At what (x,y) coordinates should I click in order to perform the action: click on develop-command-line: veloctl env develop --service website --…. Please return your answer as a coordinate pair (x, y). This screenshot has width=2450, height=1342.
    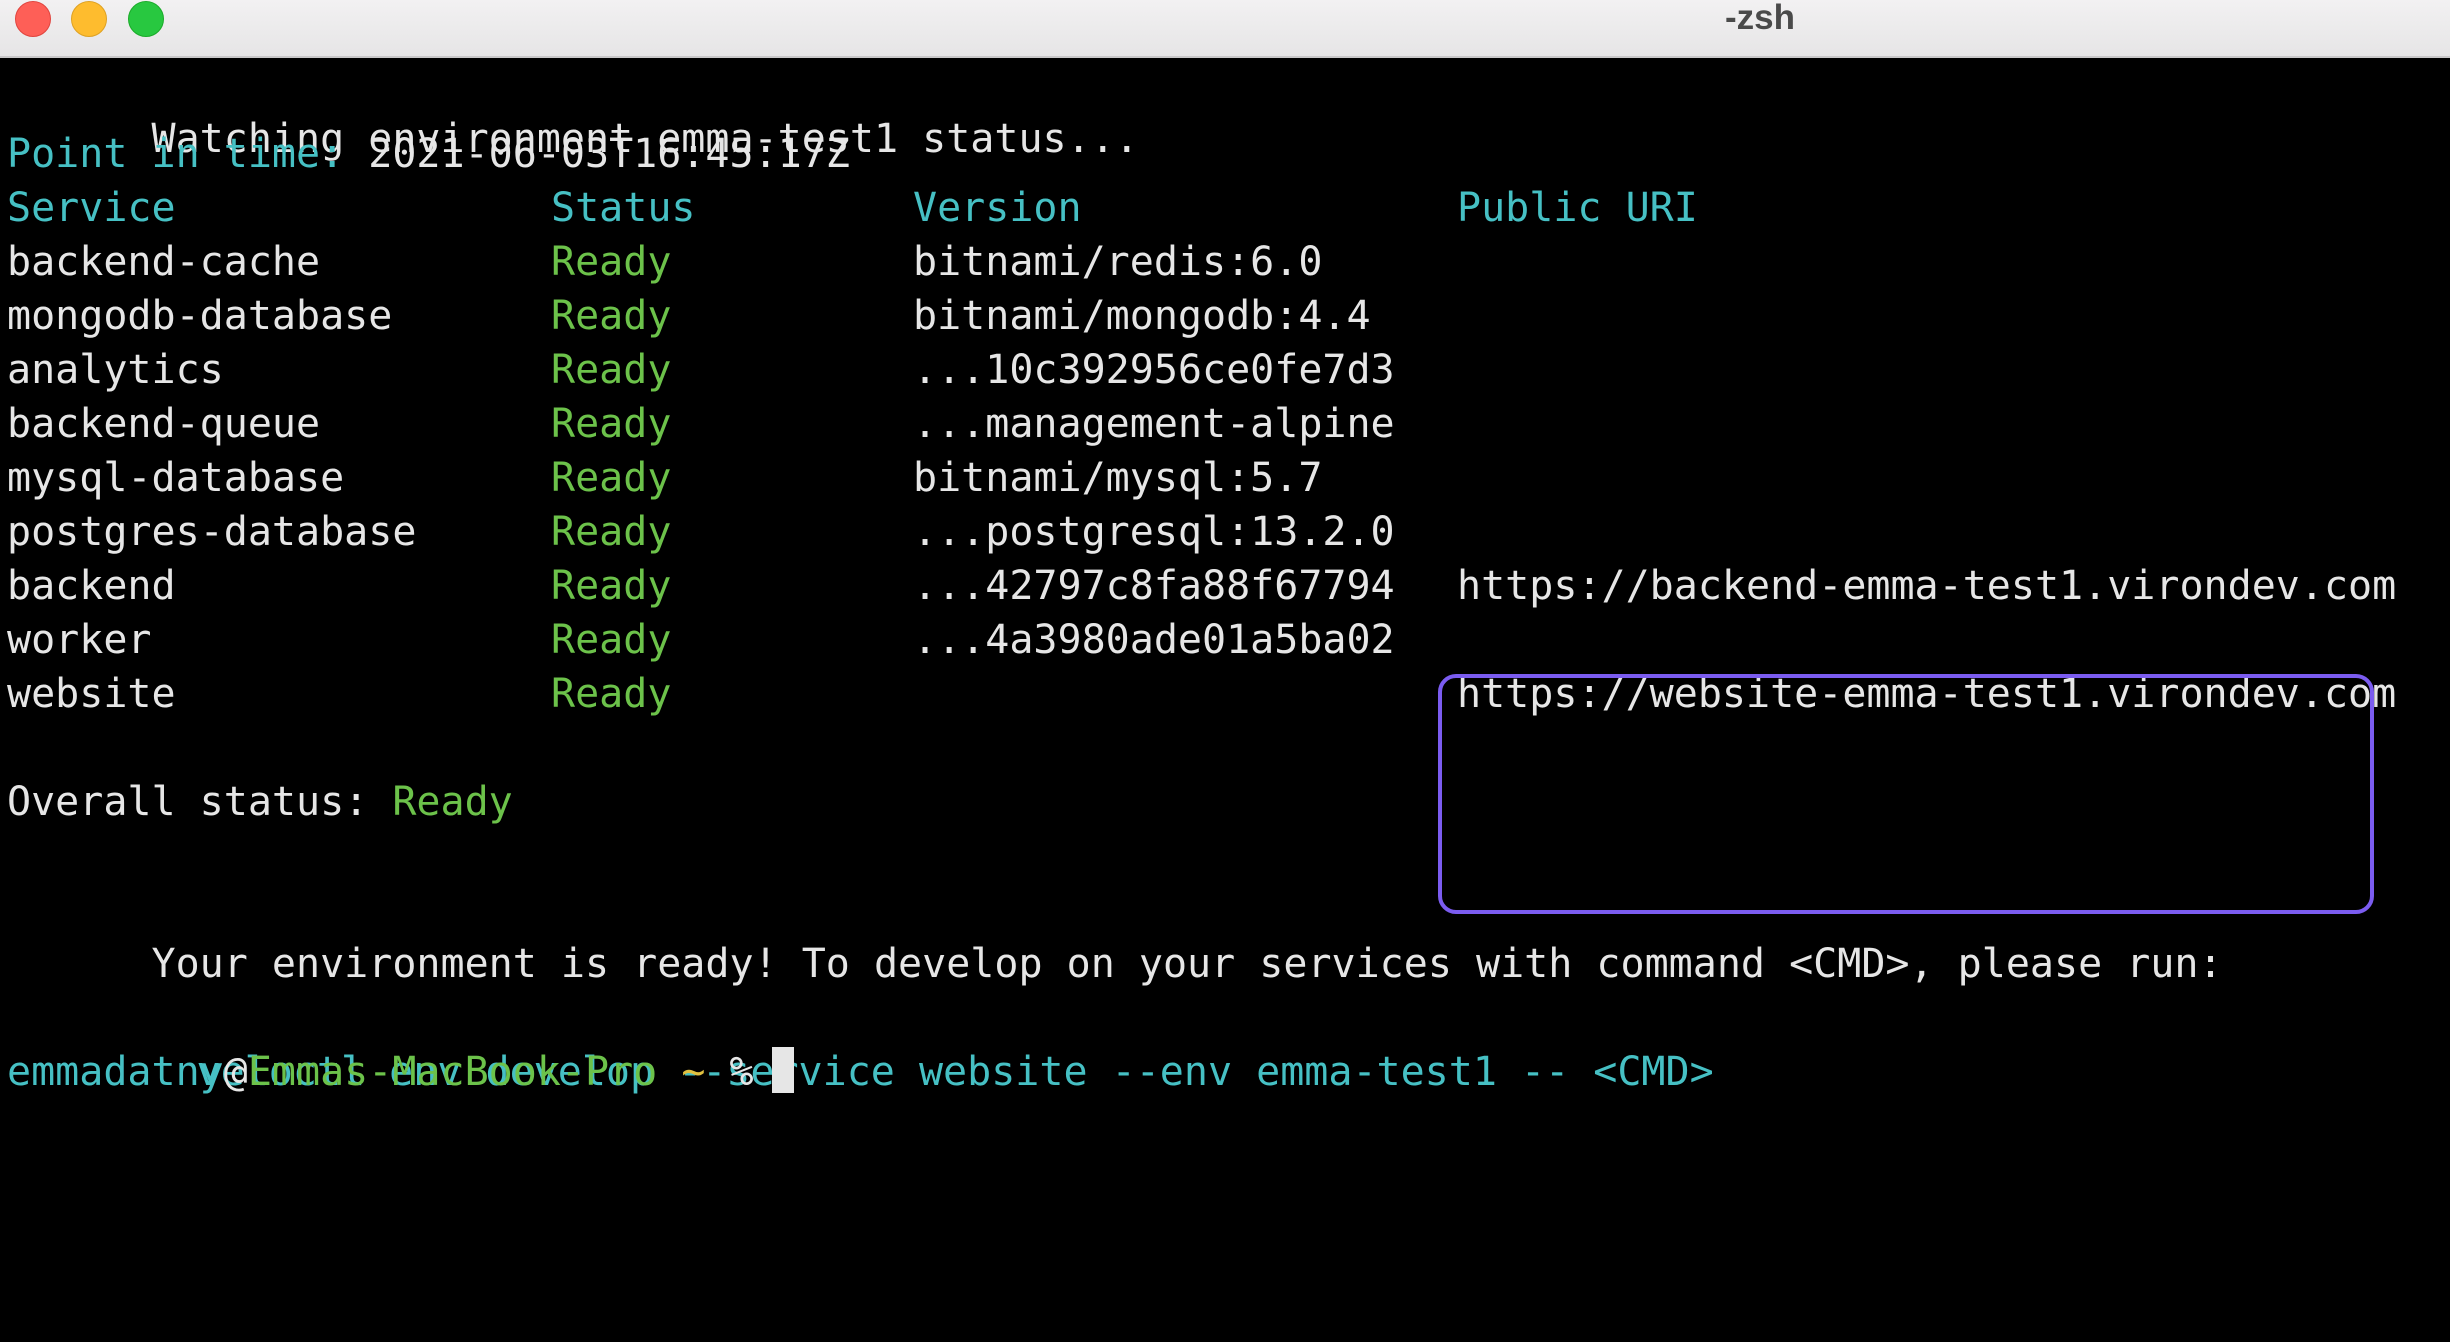
    Looking at the image, I should click on (883, 1043).